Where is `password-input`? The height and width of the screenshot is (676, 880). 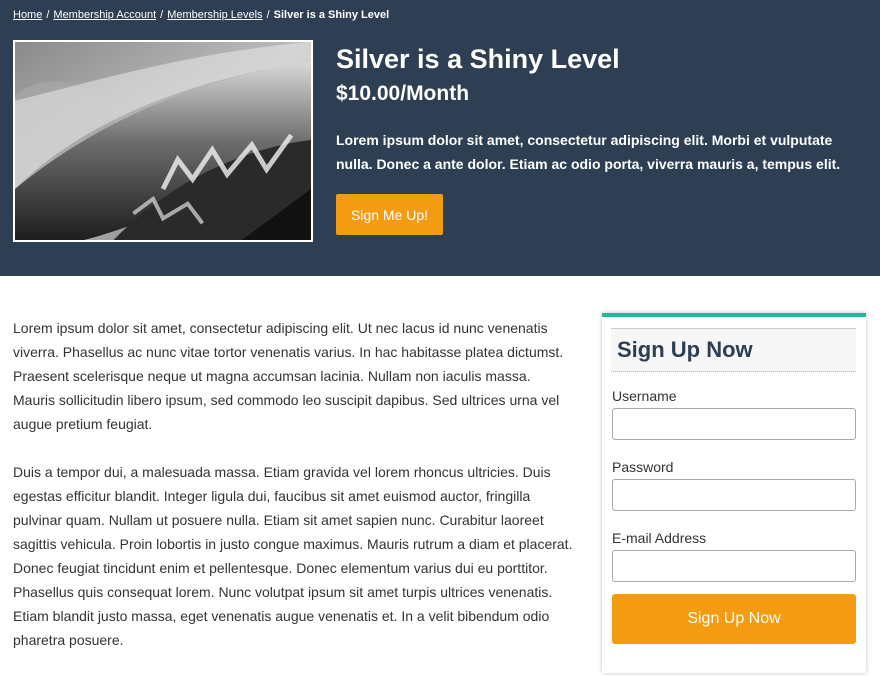
password-input is located at coordinates (734, 495).